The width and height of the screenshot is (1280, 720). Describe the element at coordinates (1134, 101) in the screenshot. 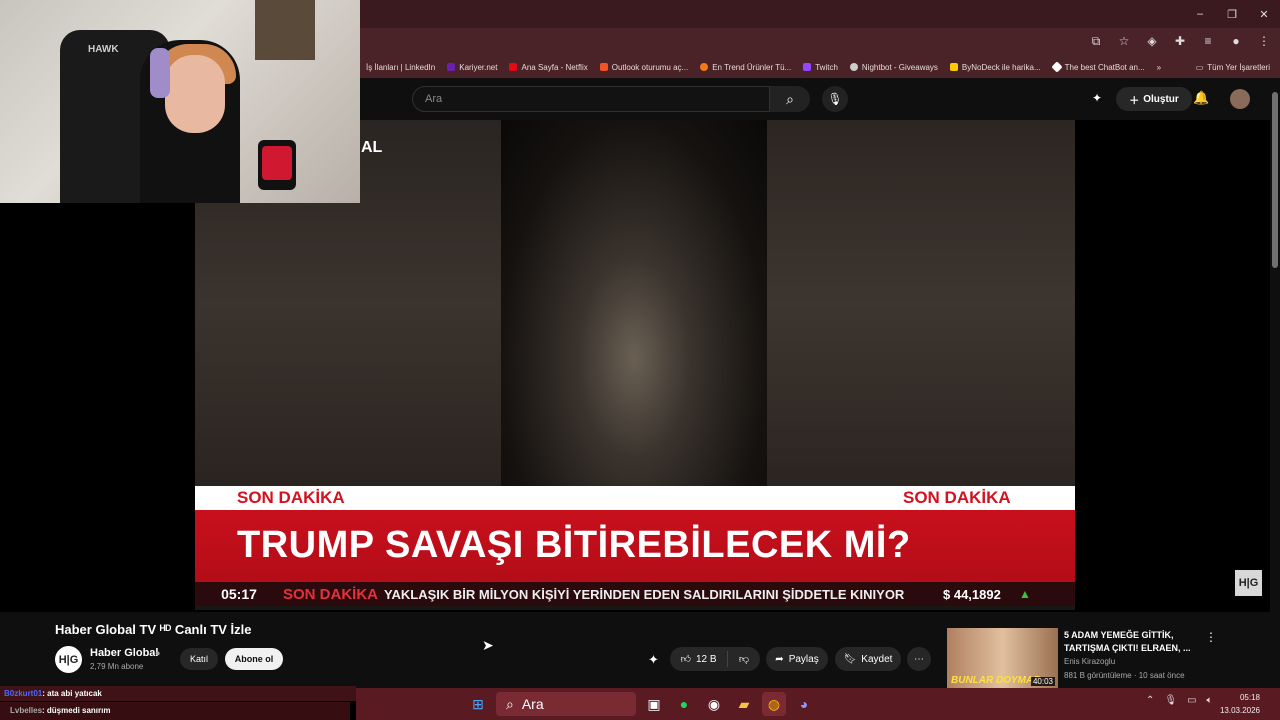

I see `plus-icon: ＋` at that location.